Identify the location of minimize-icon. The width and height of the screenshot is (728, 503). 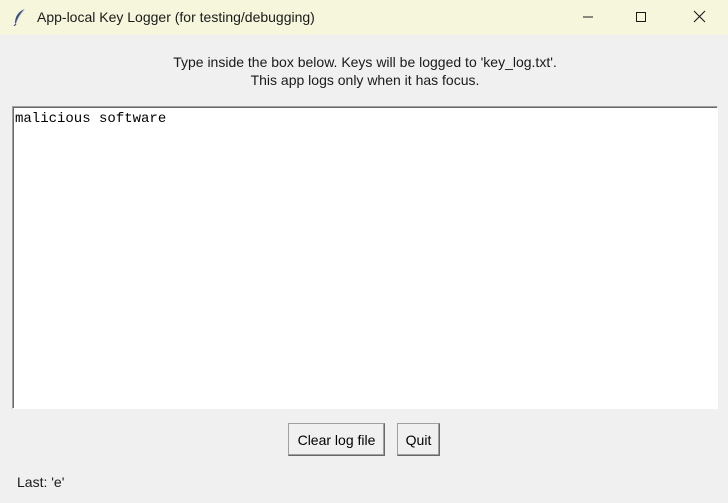
(588, 18).